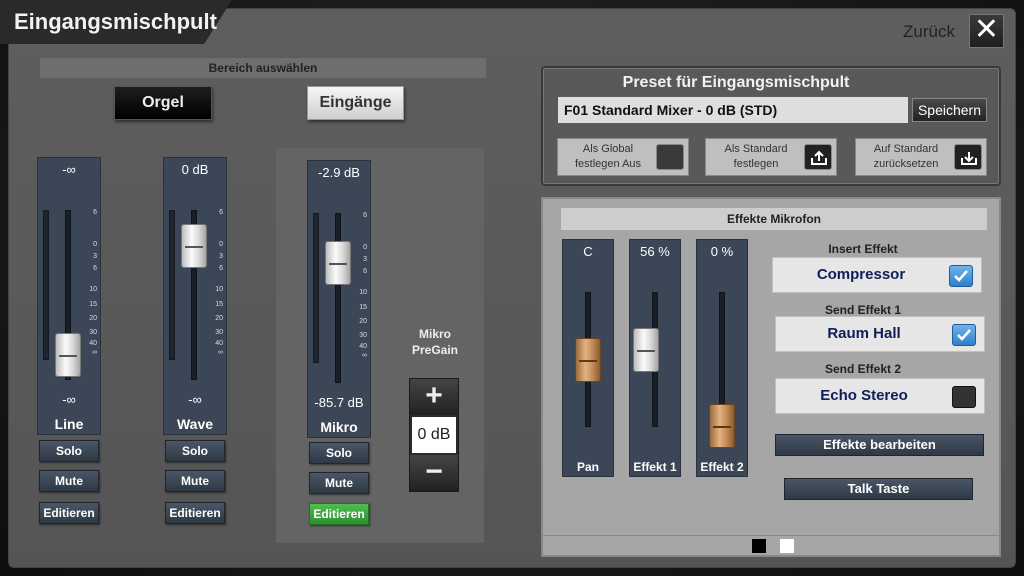 The height and width of the screenshot is (576, 1024). I want to click on pan-knob, so click(588, 360).